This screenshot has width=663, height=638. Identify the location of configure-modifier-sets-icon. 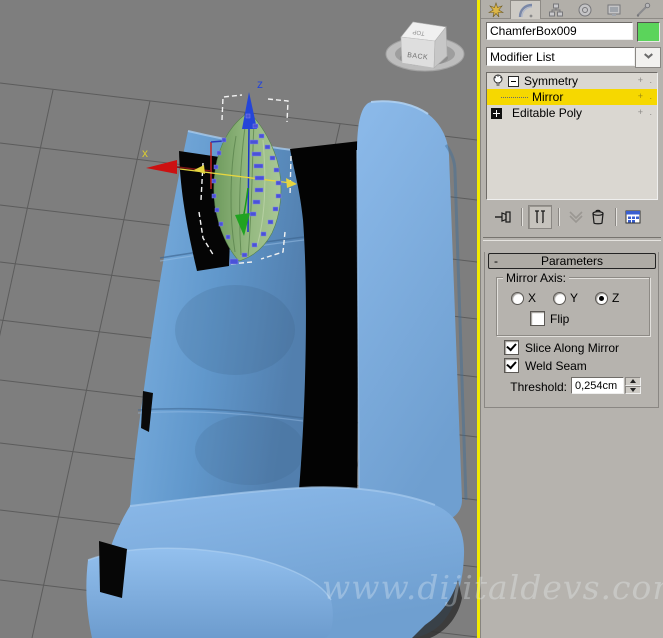
(633, 217).